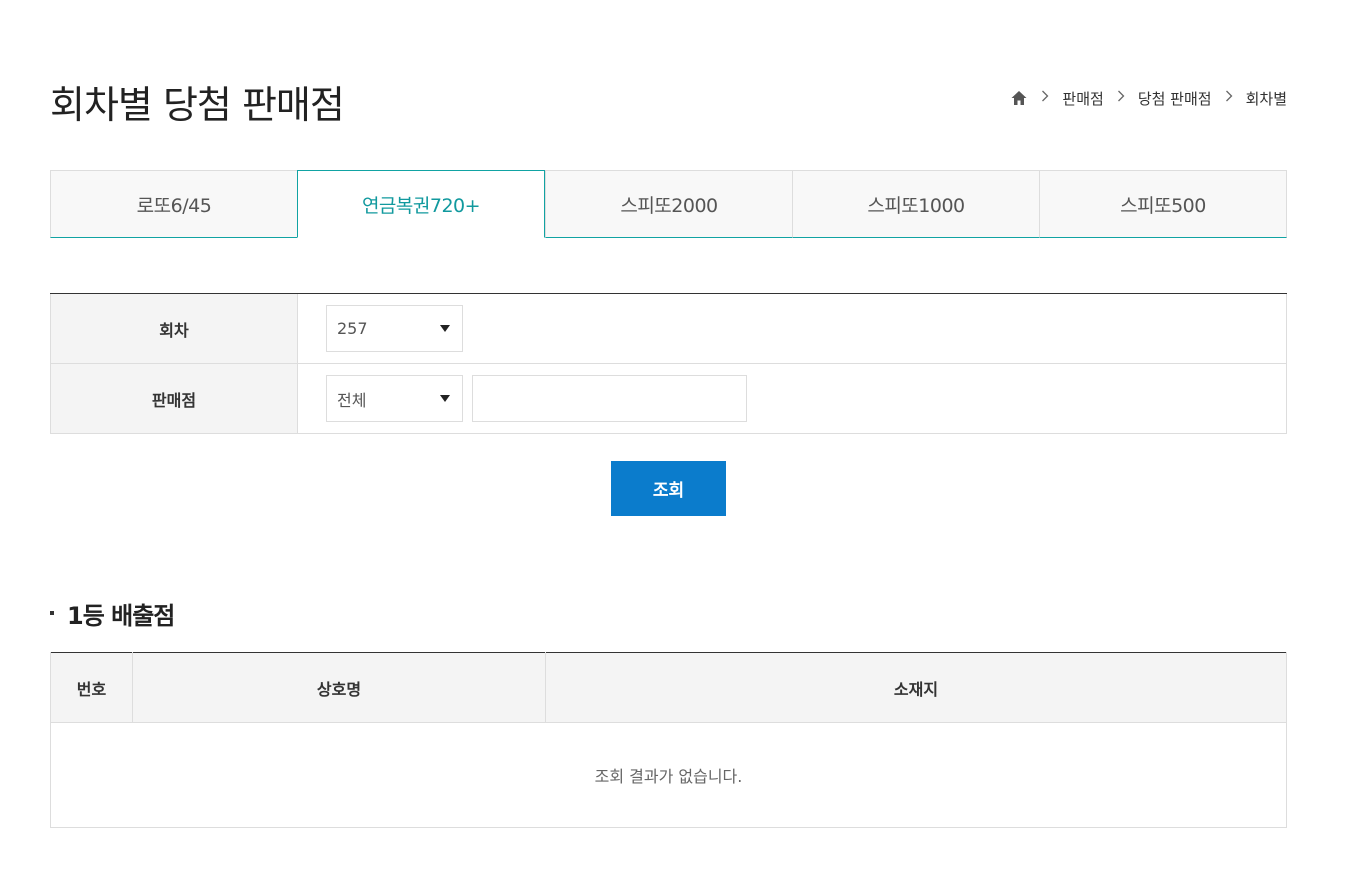 The width and height of the screenshot is (1350, 891). Describe the element at coordinates (791, 398) in the screenshot. I see `store-cell: 전체` at that location.